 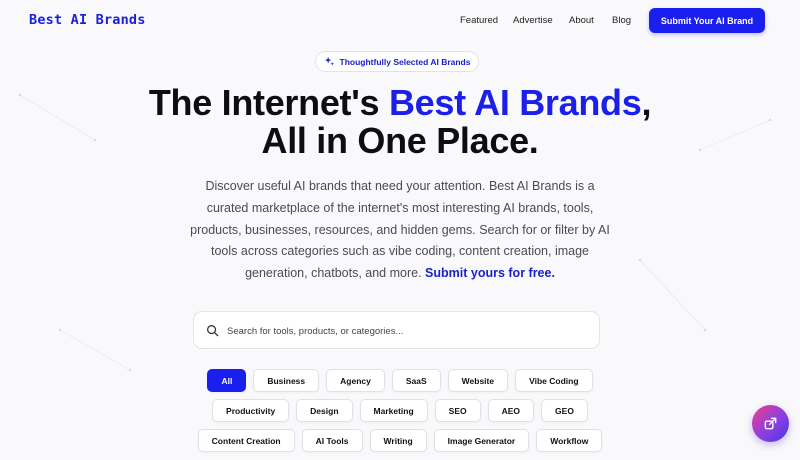 I want to click on category-chip-geo: GEO, so click(x=564, y=410).